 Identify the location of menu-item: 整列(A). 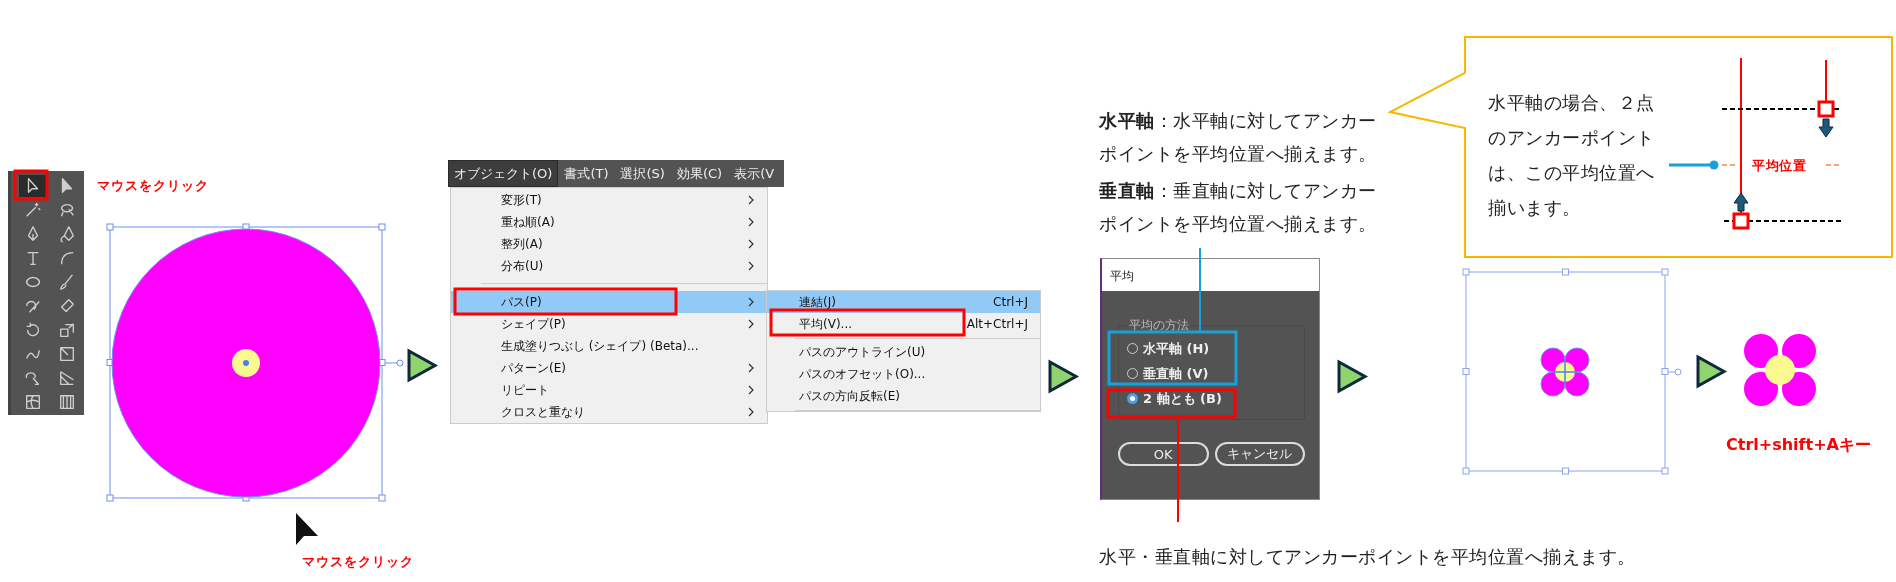
(609, 244).